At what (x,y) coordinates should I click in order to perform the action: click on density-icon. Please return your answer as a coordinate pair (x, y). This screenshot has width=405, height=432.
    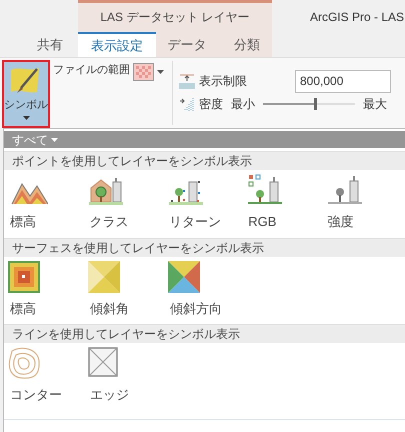
    Looking at the image, I should click on (187, 104).